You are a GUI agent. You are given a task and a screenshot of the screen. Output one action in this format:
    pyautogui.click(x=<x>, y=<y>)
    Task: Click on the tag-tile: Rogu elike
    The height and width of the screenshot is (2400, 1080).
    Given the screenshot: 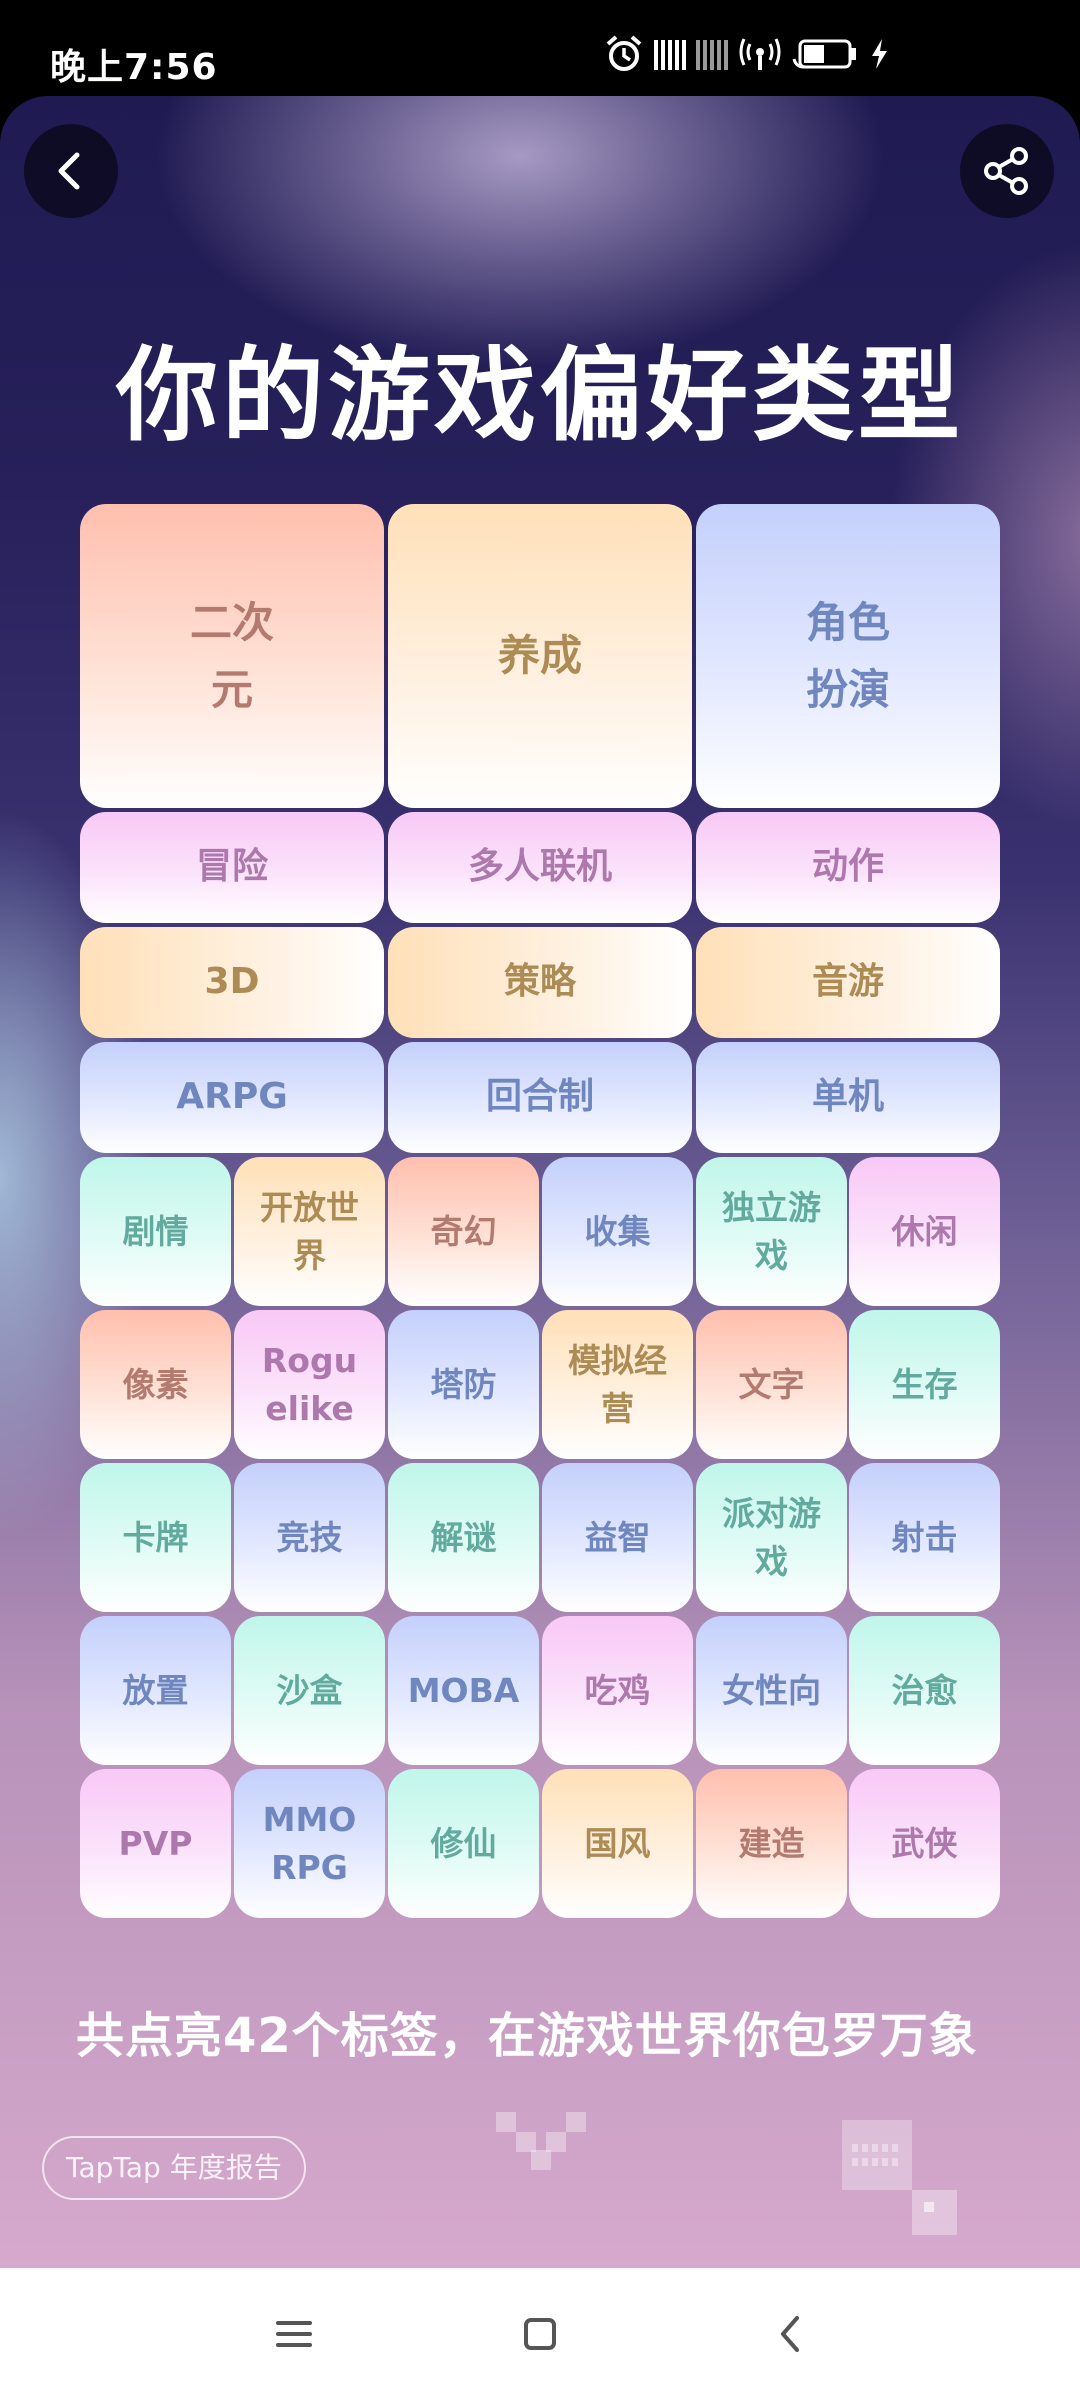 What is the action you would take?
    pyautogui.click(x=309, y=1384)
    